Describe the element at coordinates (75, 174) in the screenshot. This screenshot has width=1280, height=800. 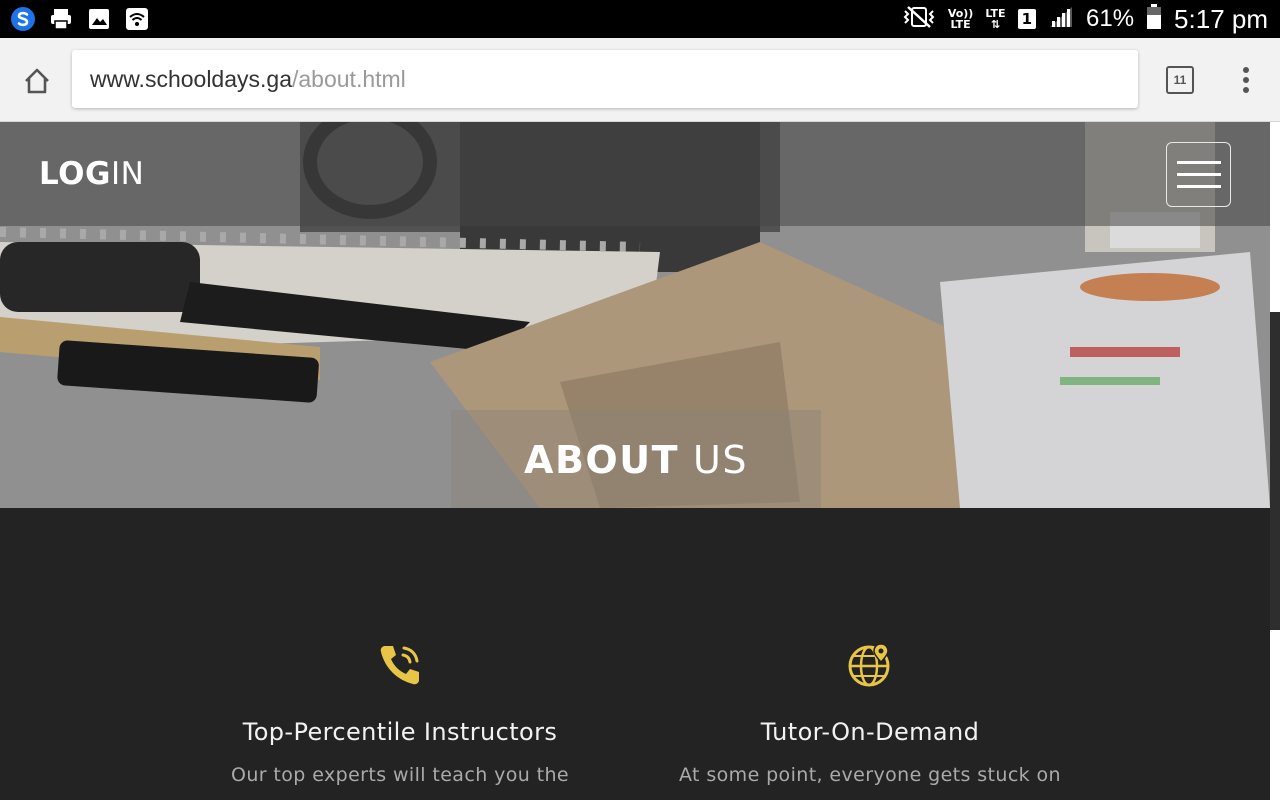
I see `login-bold-text: LOG` at that location.